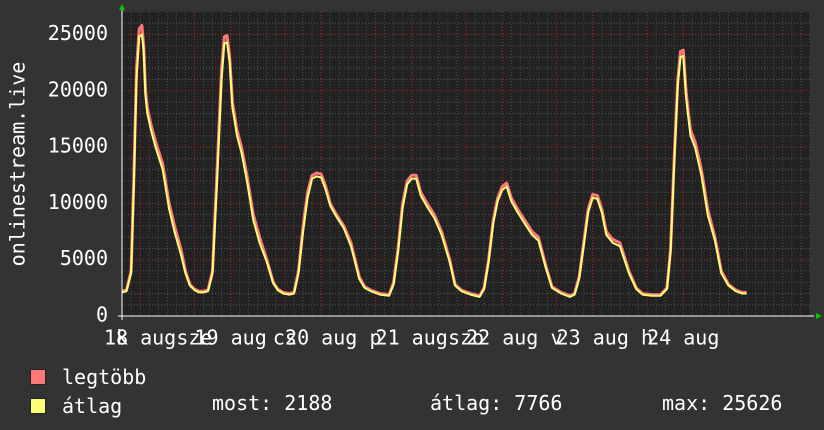  I want to click on y-tick-label: 10000, so click(78, 202).